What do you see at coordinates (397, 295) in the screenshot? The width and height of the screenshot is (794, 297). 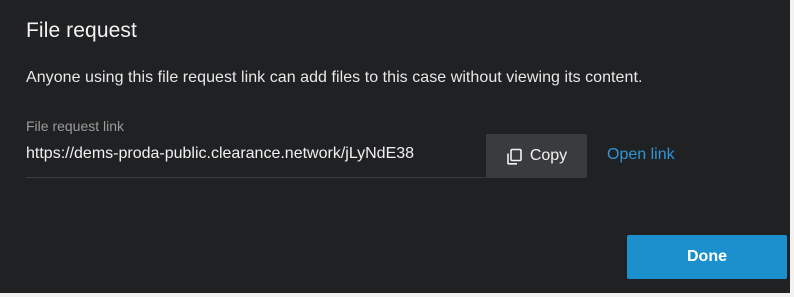 I see `dialog-edge-bottom` at bounding box center [397, 295].